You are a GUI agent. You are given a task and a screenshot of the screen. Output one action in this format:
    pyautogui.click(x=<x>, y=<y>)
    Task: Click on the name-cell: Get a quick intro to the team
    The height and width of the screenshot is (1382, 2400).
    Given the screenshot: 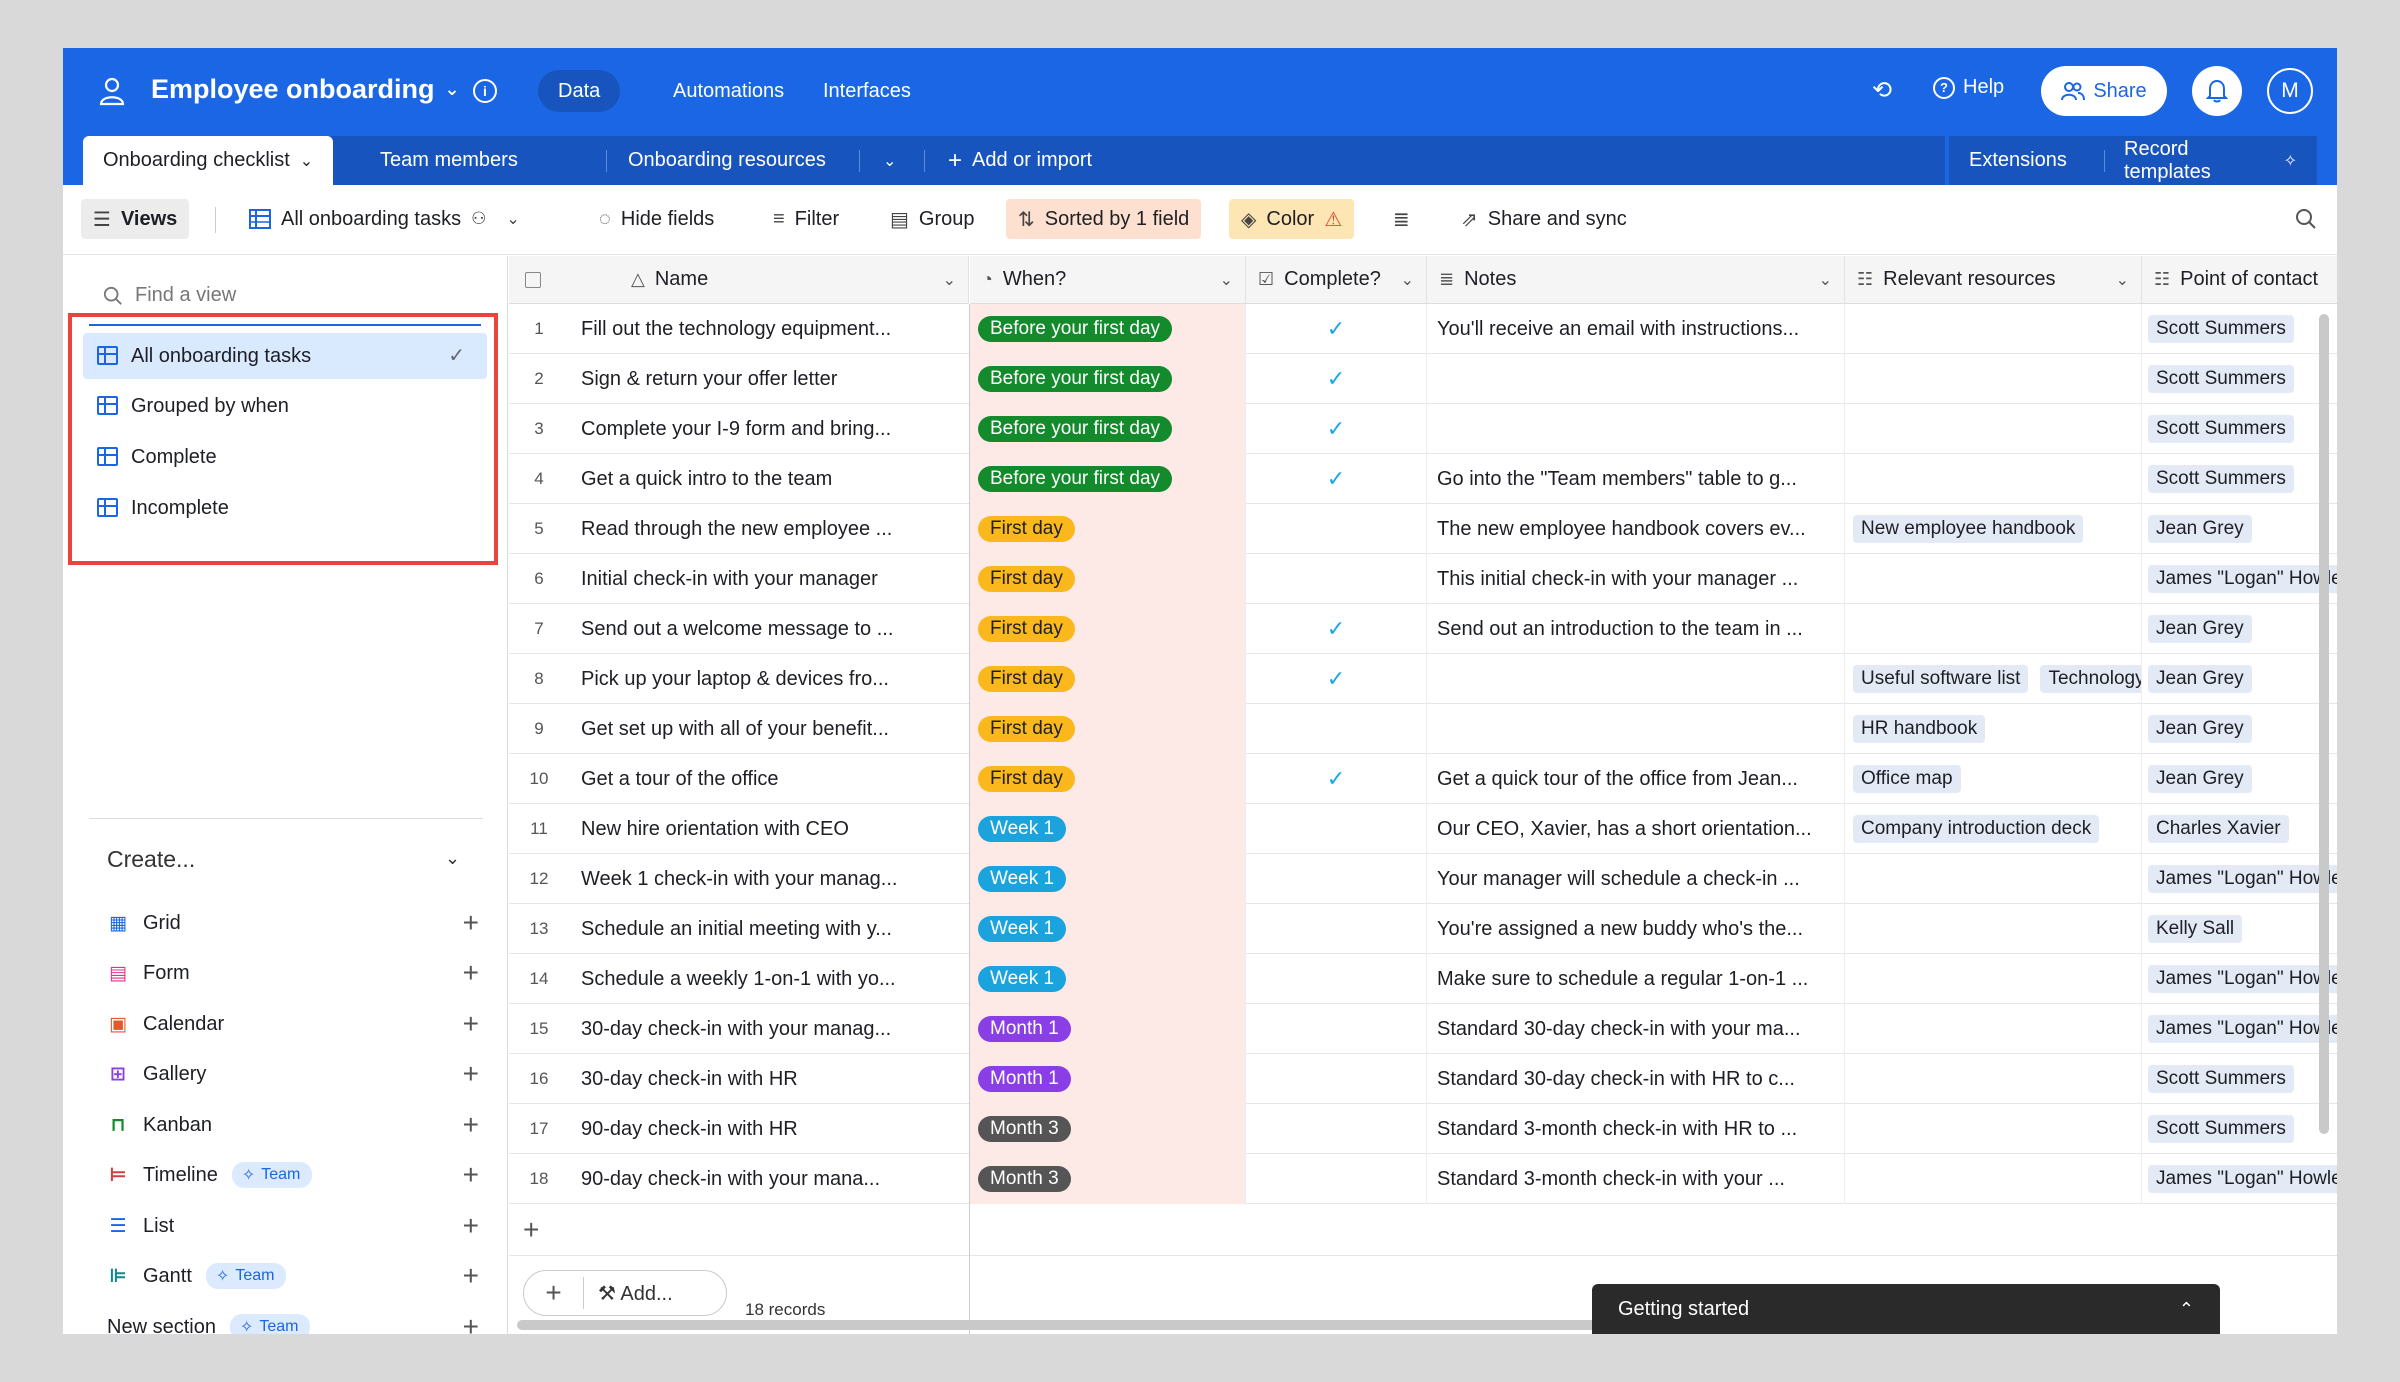 What is the action you would take?
    pyautogui.click(x=769, y=479)
    